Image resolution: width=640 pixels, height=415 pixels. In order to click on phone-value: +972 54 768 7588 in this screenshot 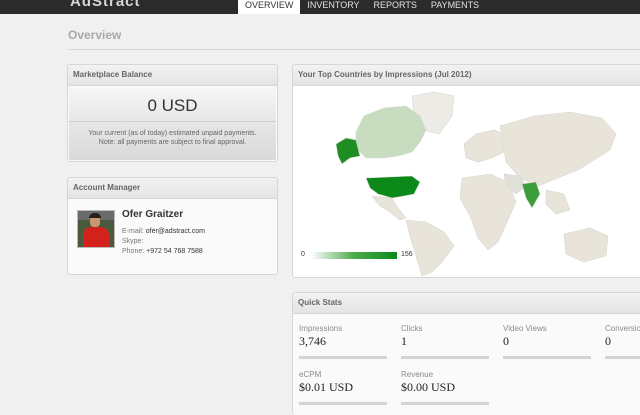, I will do `click(174, 251)`.